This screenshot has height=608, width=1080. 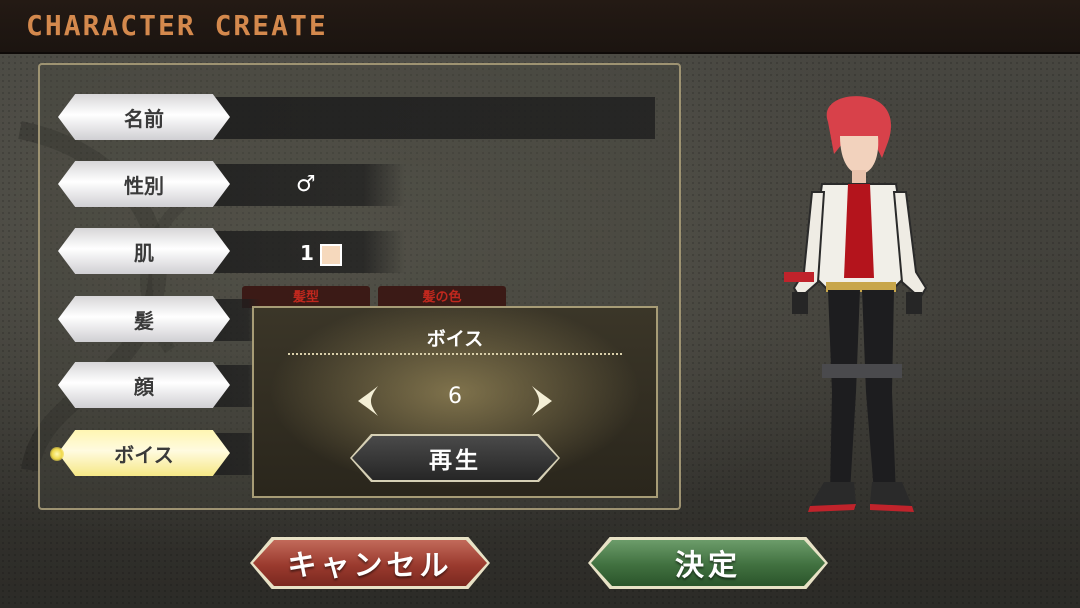 I want to click on popup-divider, so click(x=455, y=354).